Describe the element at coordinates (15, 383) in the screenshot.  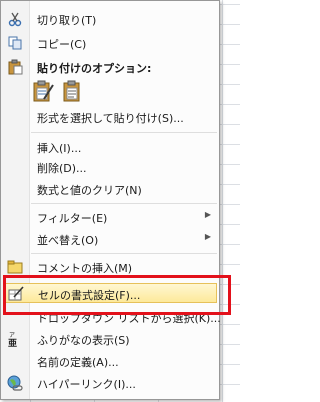
I see `globe-link-icon` at that location.